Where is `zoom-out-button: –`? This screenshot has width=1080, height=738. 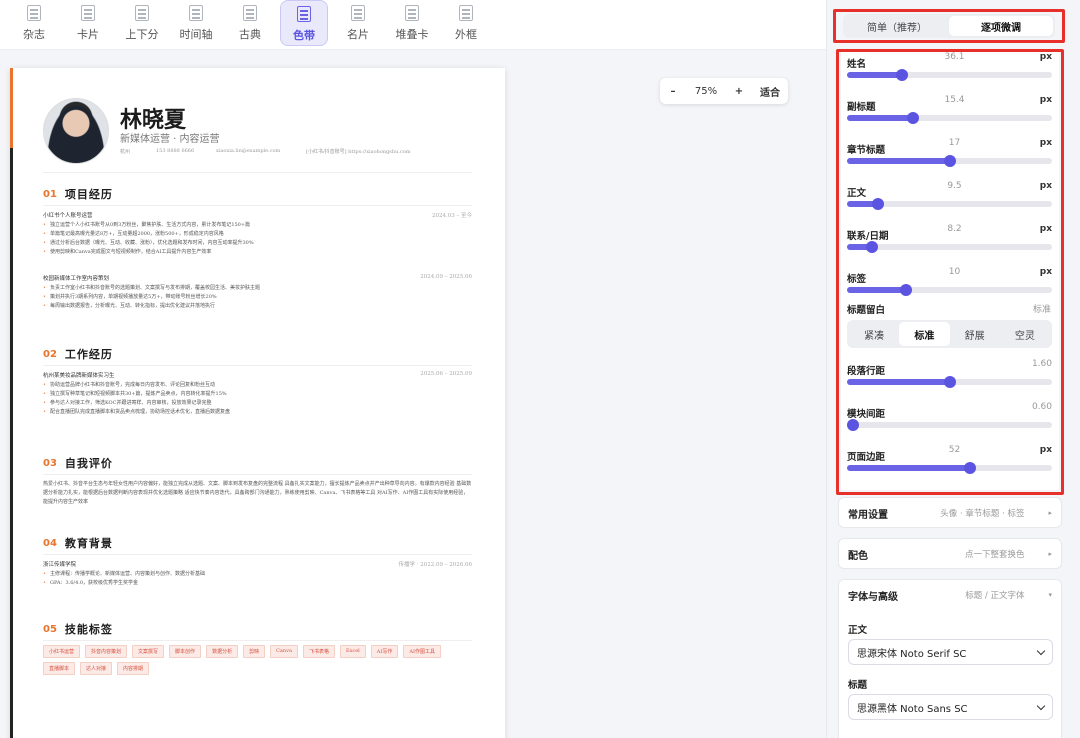 zoom-out-button: – is located at coordinates (673, 91).